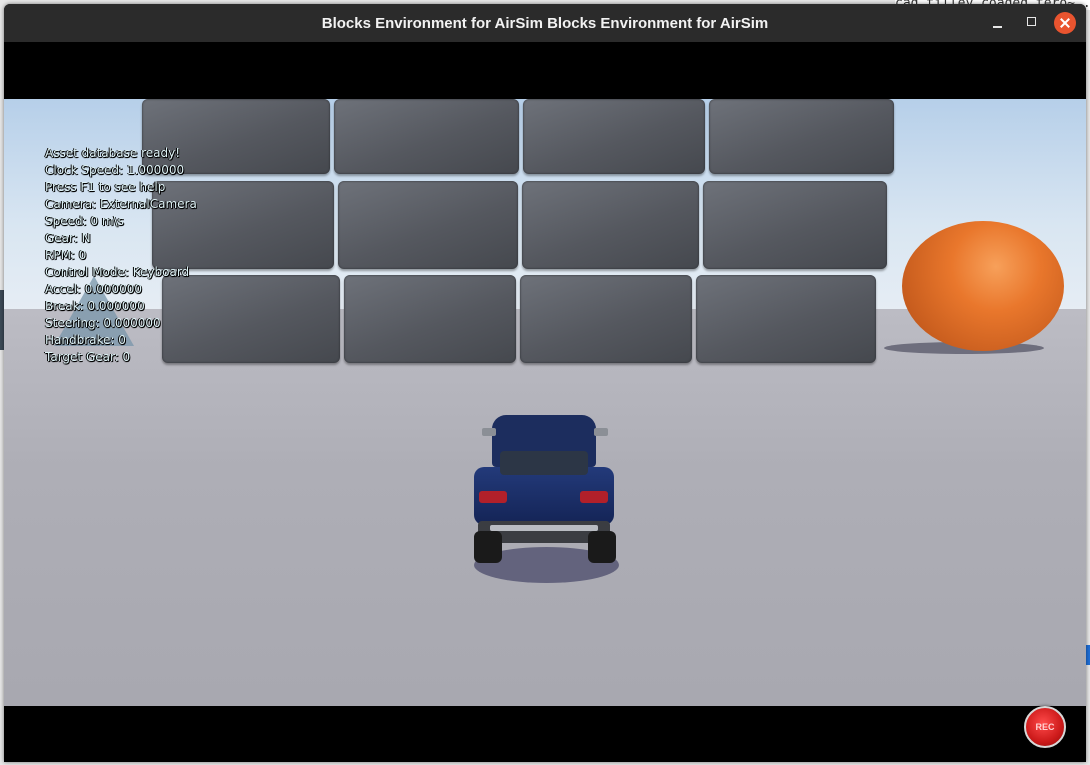 This screenshot has width=1090, height=765. Describe the element at coordinates (84, 221) in the screenshot. I see `hud-line: Speed: 0 m\s` at that location.